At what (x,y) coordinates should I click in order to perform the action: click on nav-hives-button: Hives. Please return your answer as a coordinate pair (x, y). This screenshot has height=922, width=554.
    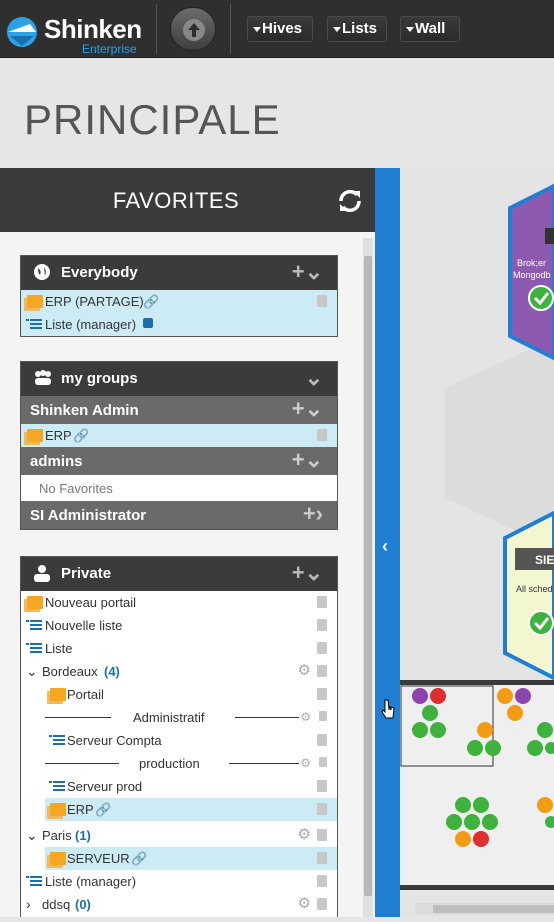
    Looking at the image, I should click on (280, 29).